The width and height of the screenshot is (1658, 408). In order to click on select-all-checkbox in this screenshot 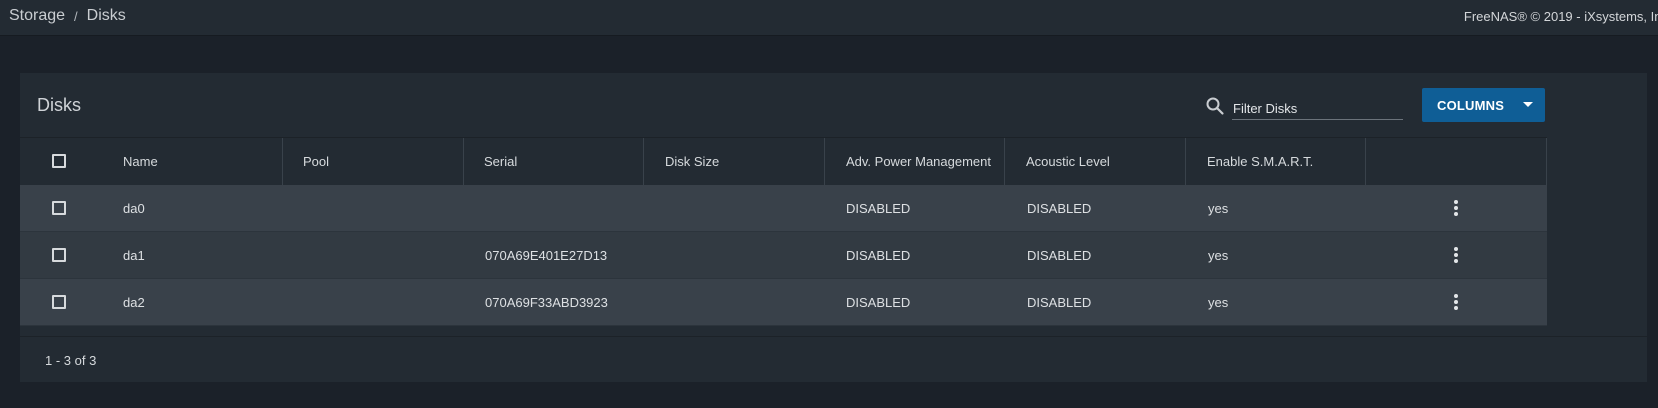, I will do `click(59, 161)`.